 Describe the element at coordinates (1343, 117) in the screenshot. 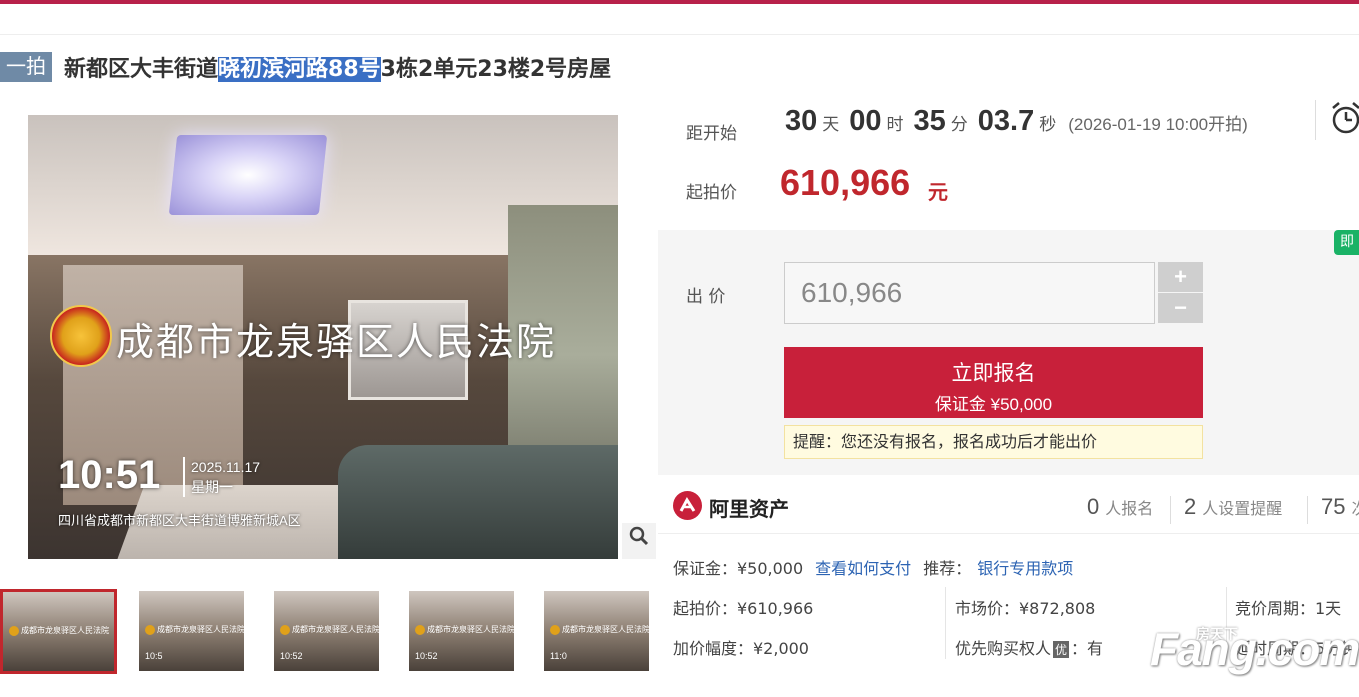

I see `alarm-clock-icon` at that location.